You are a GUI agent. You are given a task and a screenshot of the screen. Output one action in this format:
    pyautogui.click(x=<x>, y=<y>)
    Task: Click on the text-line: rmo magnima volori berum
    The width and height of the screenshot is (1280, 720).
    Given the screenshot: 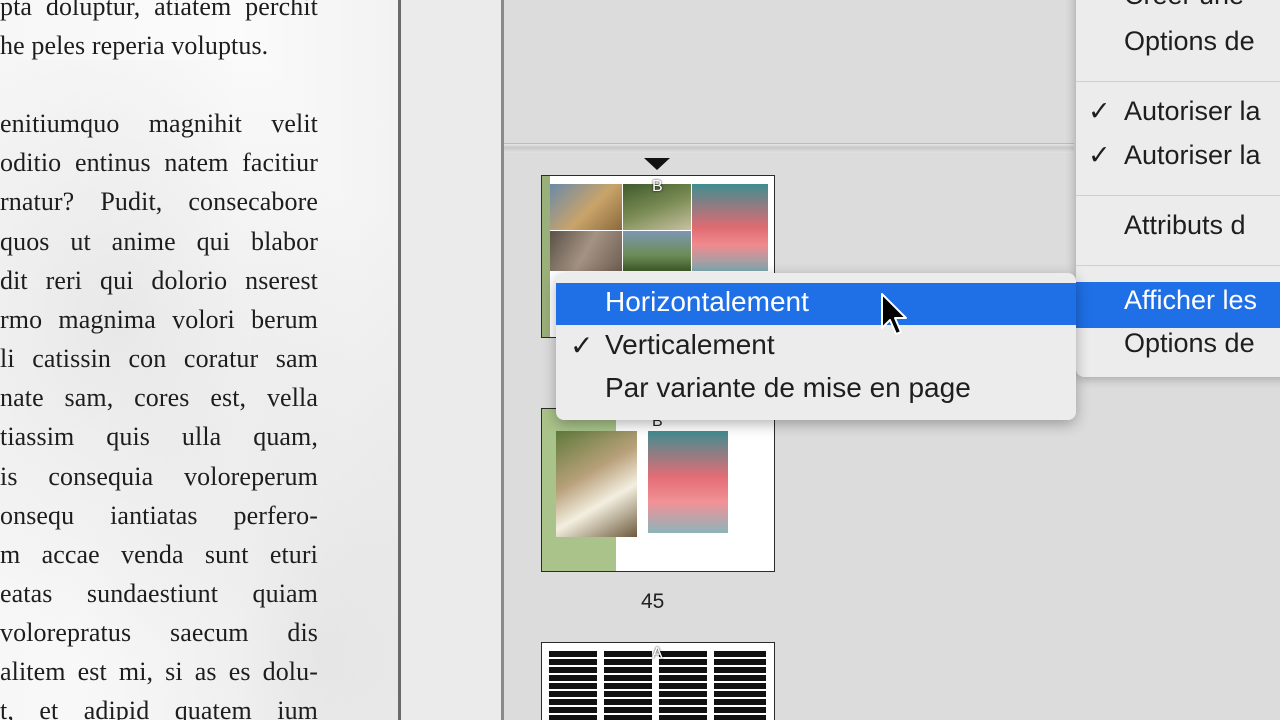 What is the action you would take?
    pyautogui.click(x=159, y=319)
    